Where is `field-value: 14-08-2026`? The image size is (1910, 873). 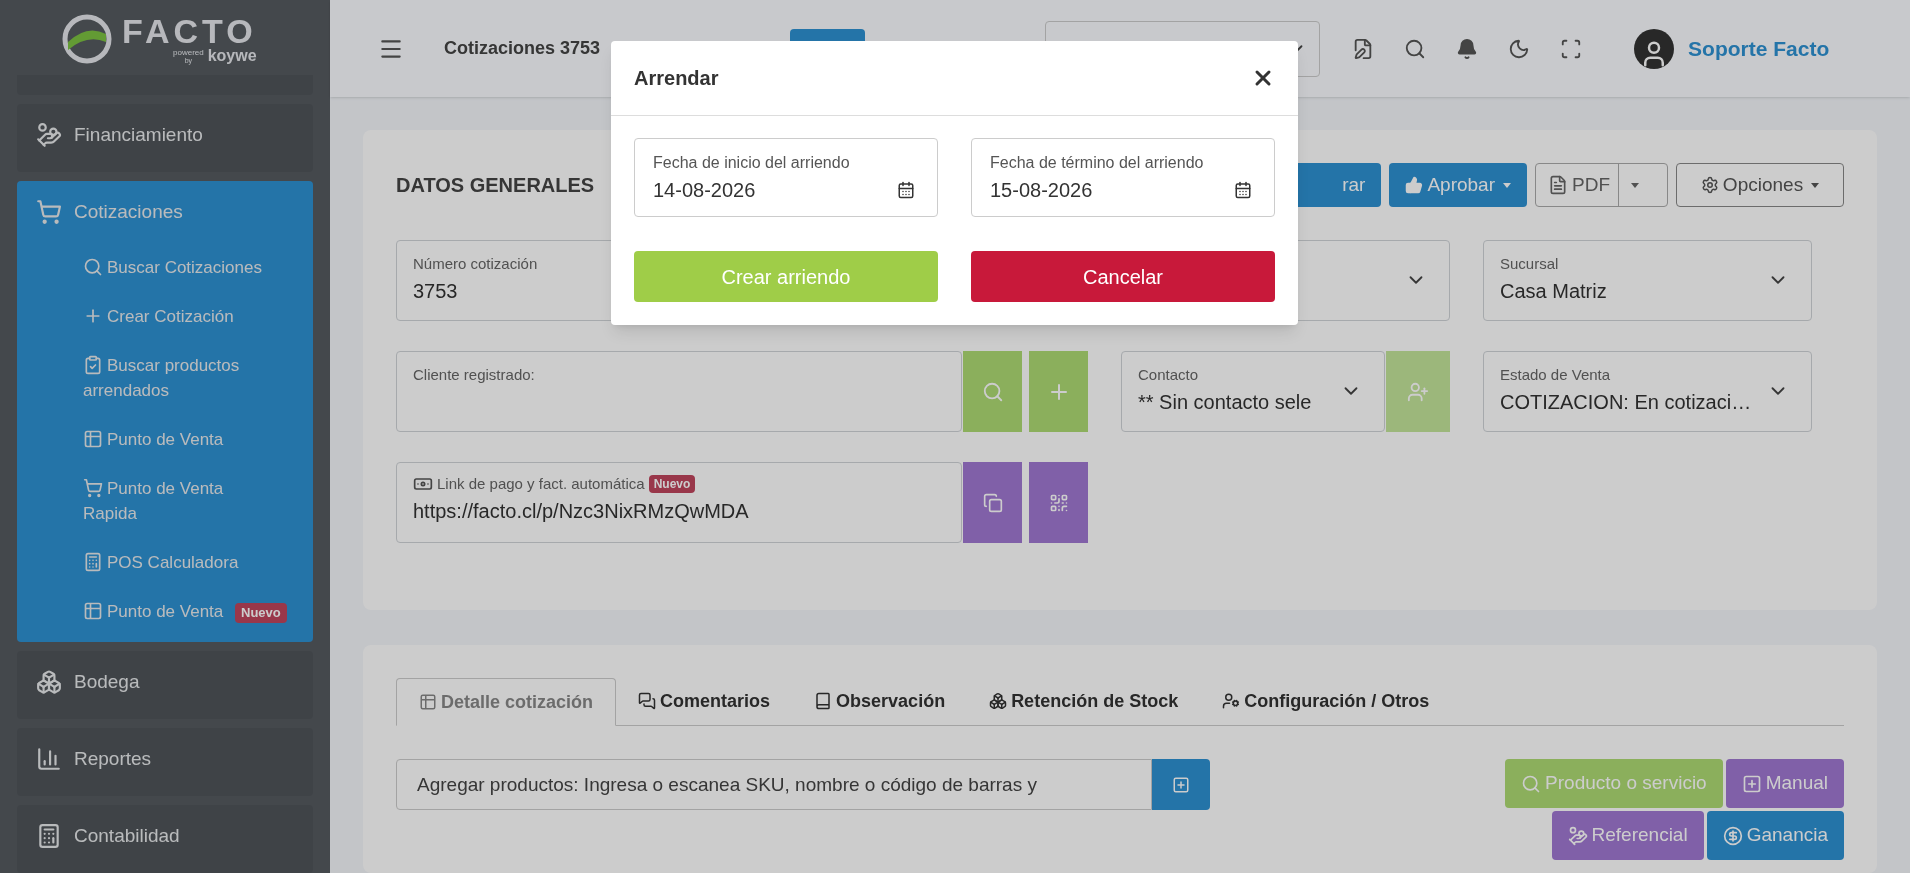 field-value: 14-08-2026 is located at coordinates (704, 190).